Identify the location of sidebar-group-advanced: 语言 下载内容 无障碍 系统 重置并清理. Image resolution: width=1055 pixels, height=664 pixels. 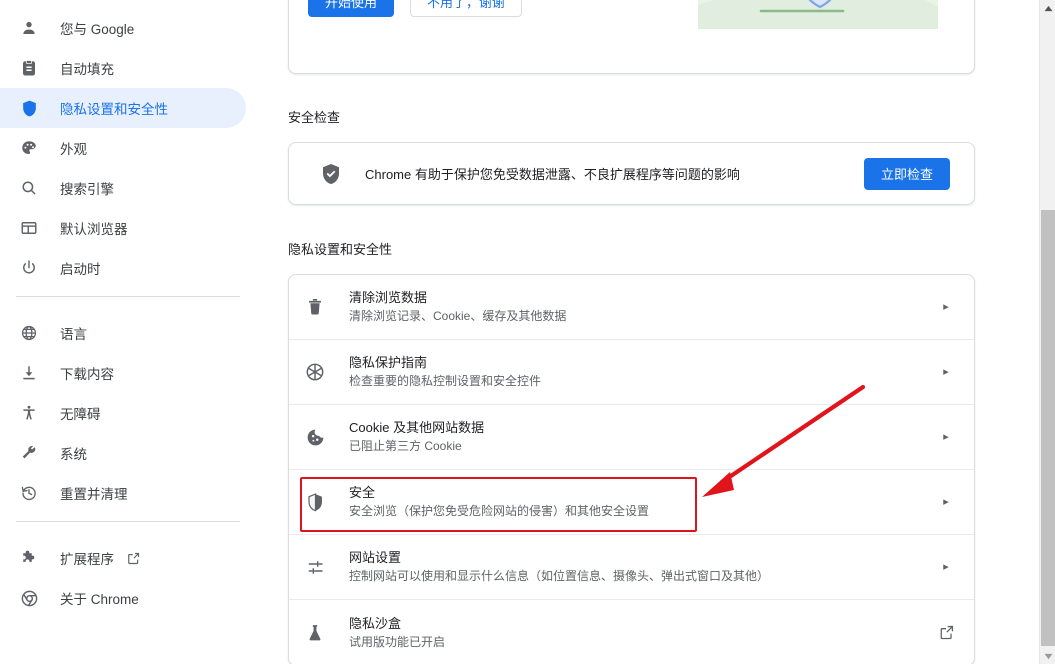
(128, 409).